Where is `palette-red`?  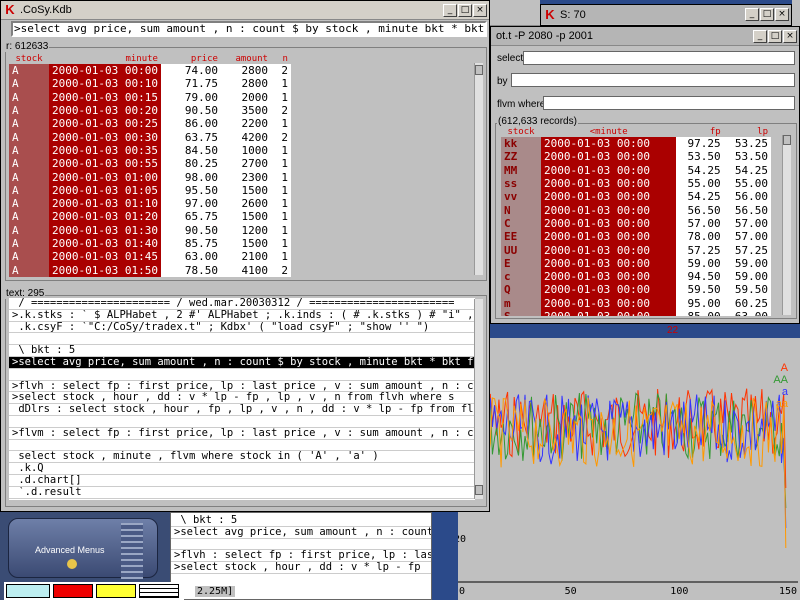 palette-red is located at coordinates (73, 591).